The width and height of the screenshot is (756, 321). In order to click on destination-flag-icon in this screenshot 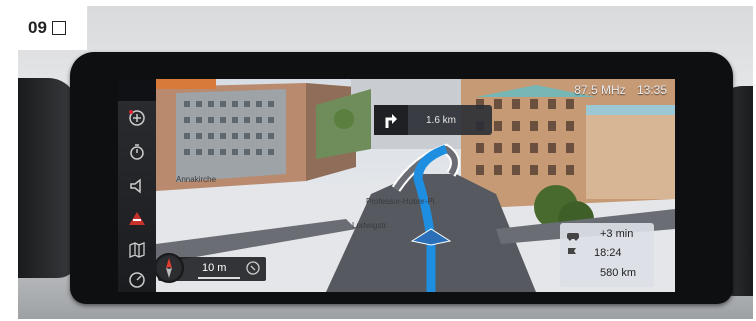, I will do `click(572, 254)`.